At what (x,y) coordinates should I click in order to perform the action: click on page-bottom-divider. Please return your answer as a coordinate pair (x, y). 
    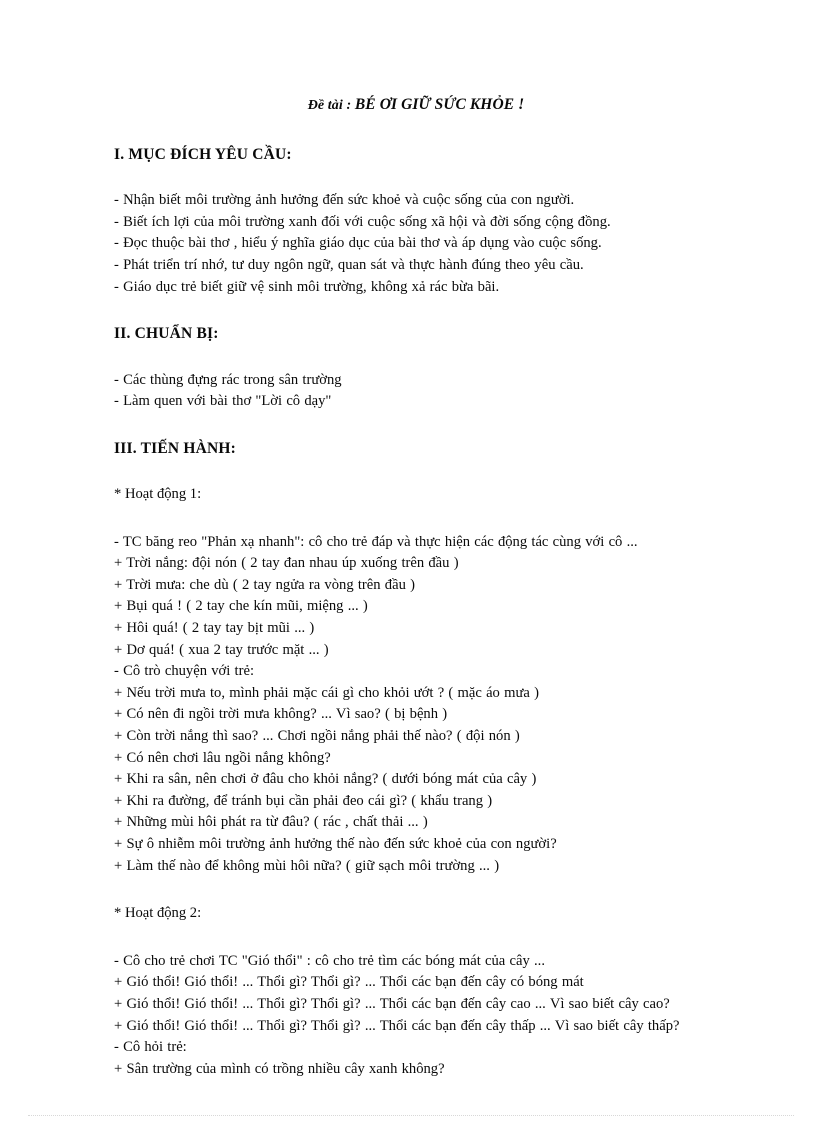
    Looking at the image, I should click on (411, 1116).